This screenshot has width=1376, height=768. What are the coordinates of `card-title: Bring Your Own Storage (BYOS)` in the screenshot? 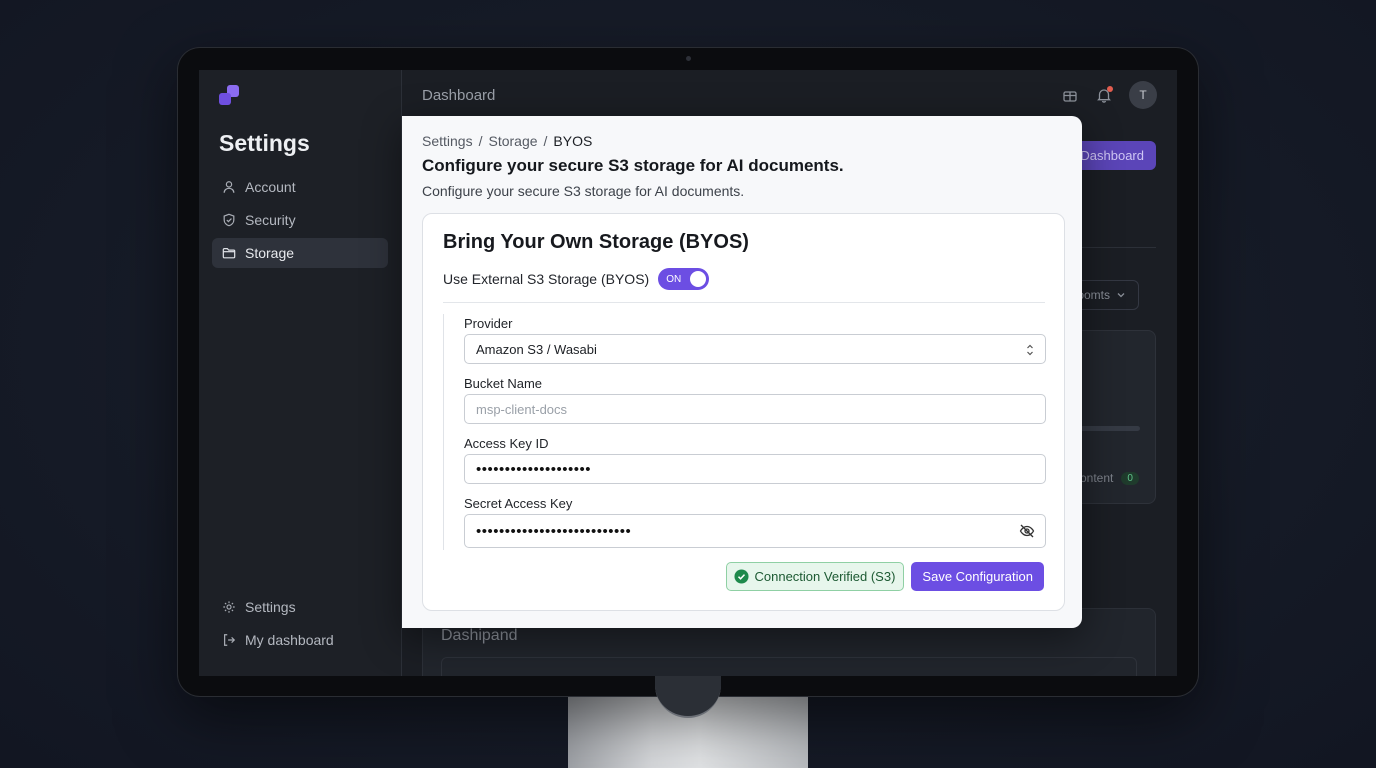 It's located at (596, 242).